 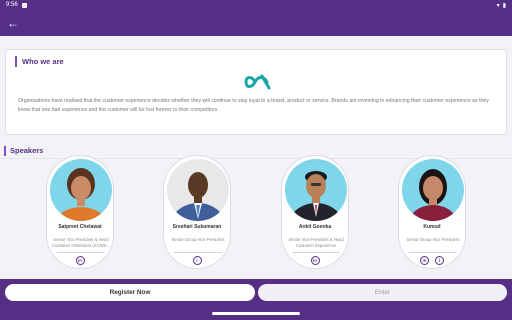 I want to click on enter-button: Enter, so click(x=382, y=292).